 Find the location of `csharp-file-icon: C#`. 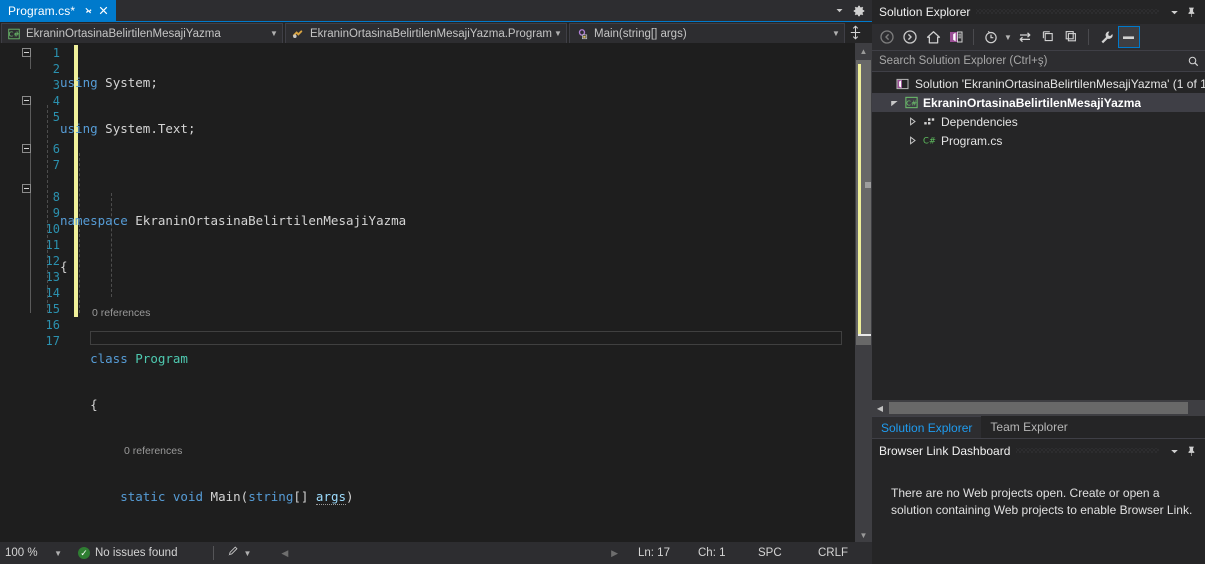

csharp-file-icon: C# is located at coordinates (929, 140).